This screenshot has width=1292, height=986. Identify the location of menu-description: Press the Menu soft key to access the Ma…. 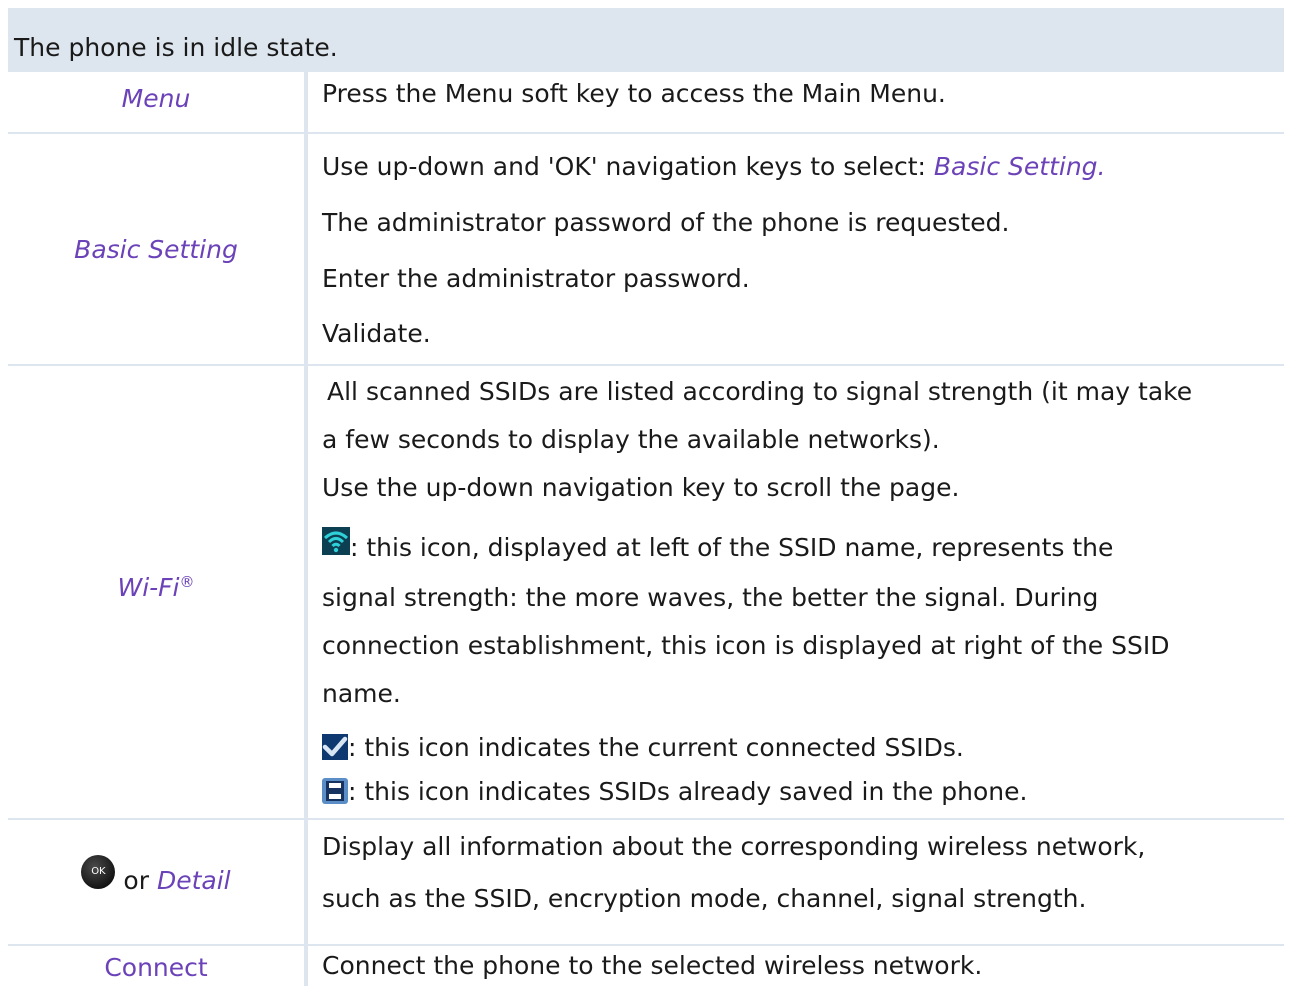
(634, 93).